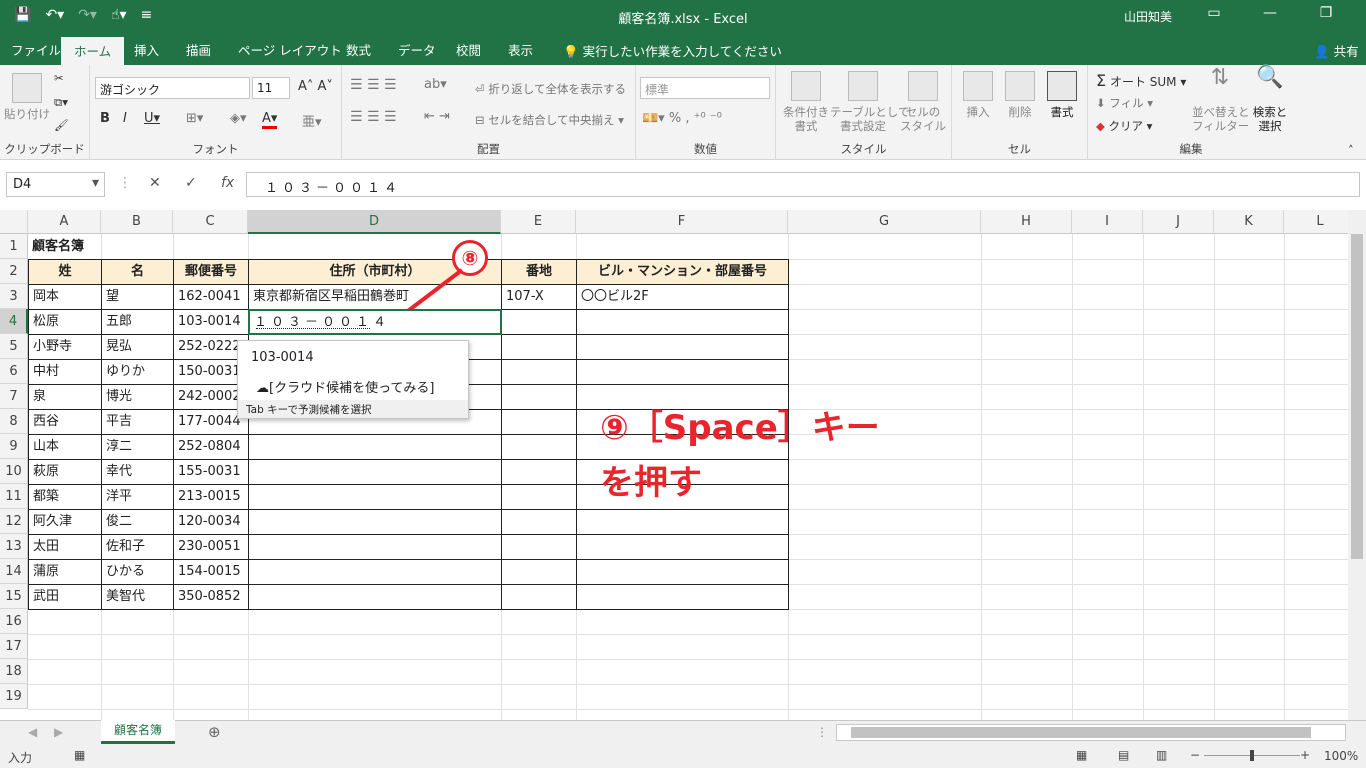 The height and width of the screenshot is (768, 1366). What do you see at coordinates (374, 222) in the screenshot?
I see `column-header-D: D` at bounding box center [374, 222].